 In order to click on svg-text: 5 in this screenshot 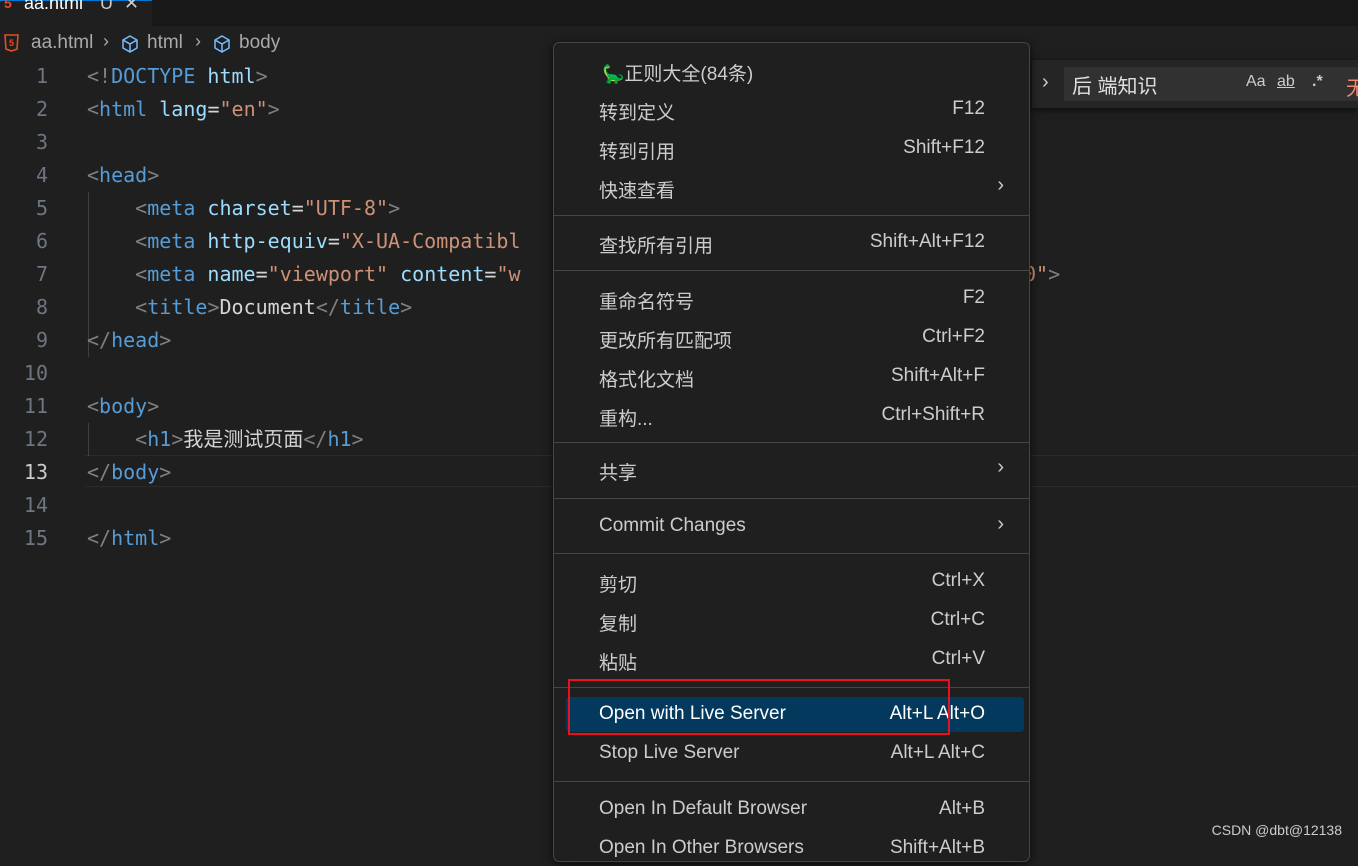, I will do `click(11, 43)`.